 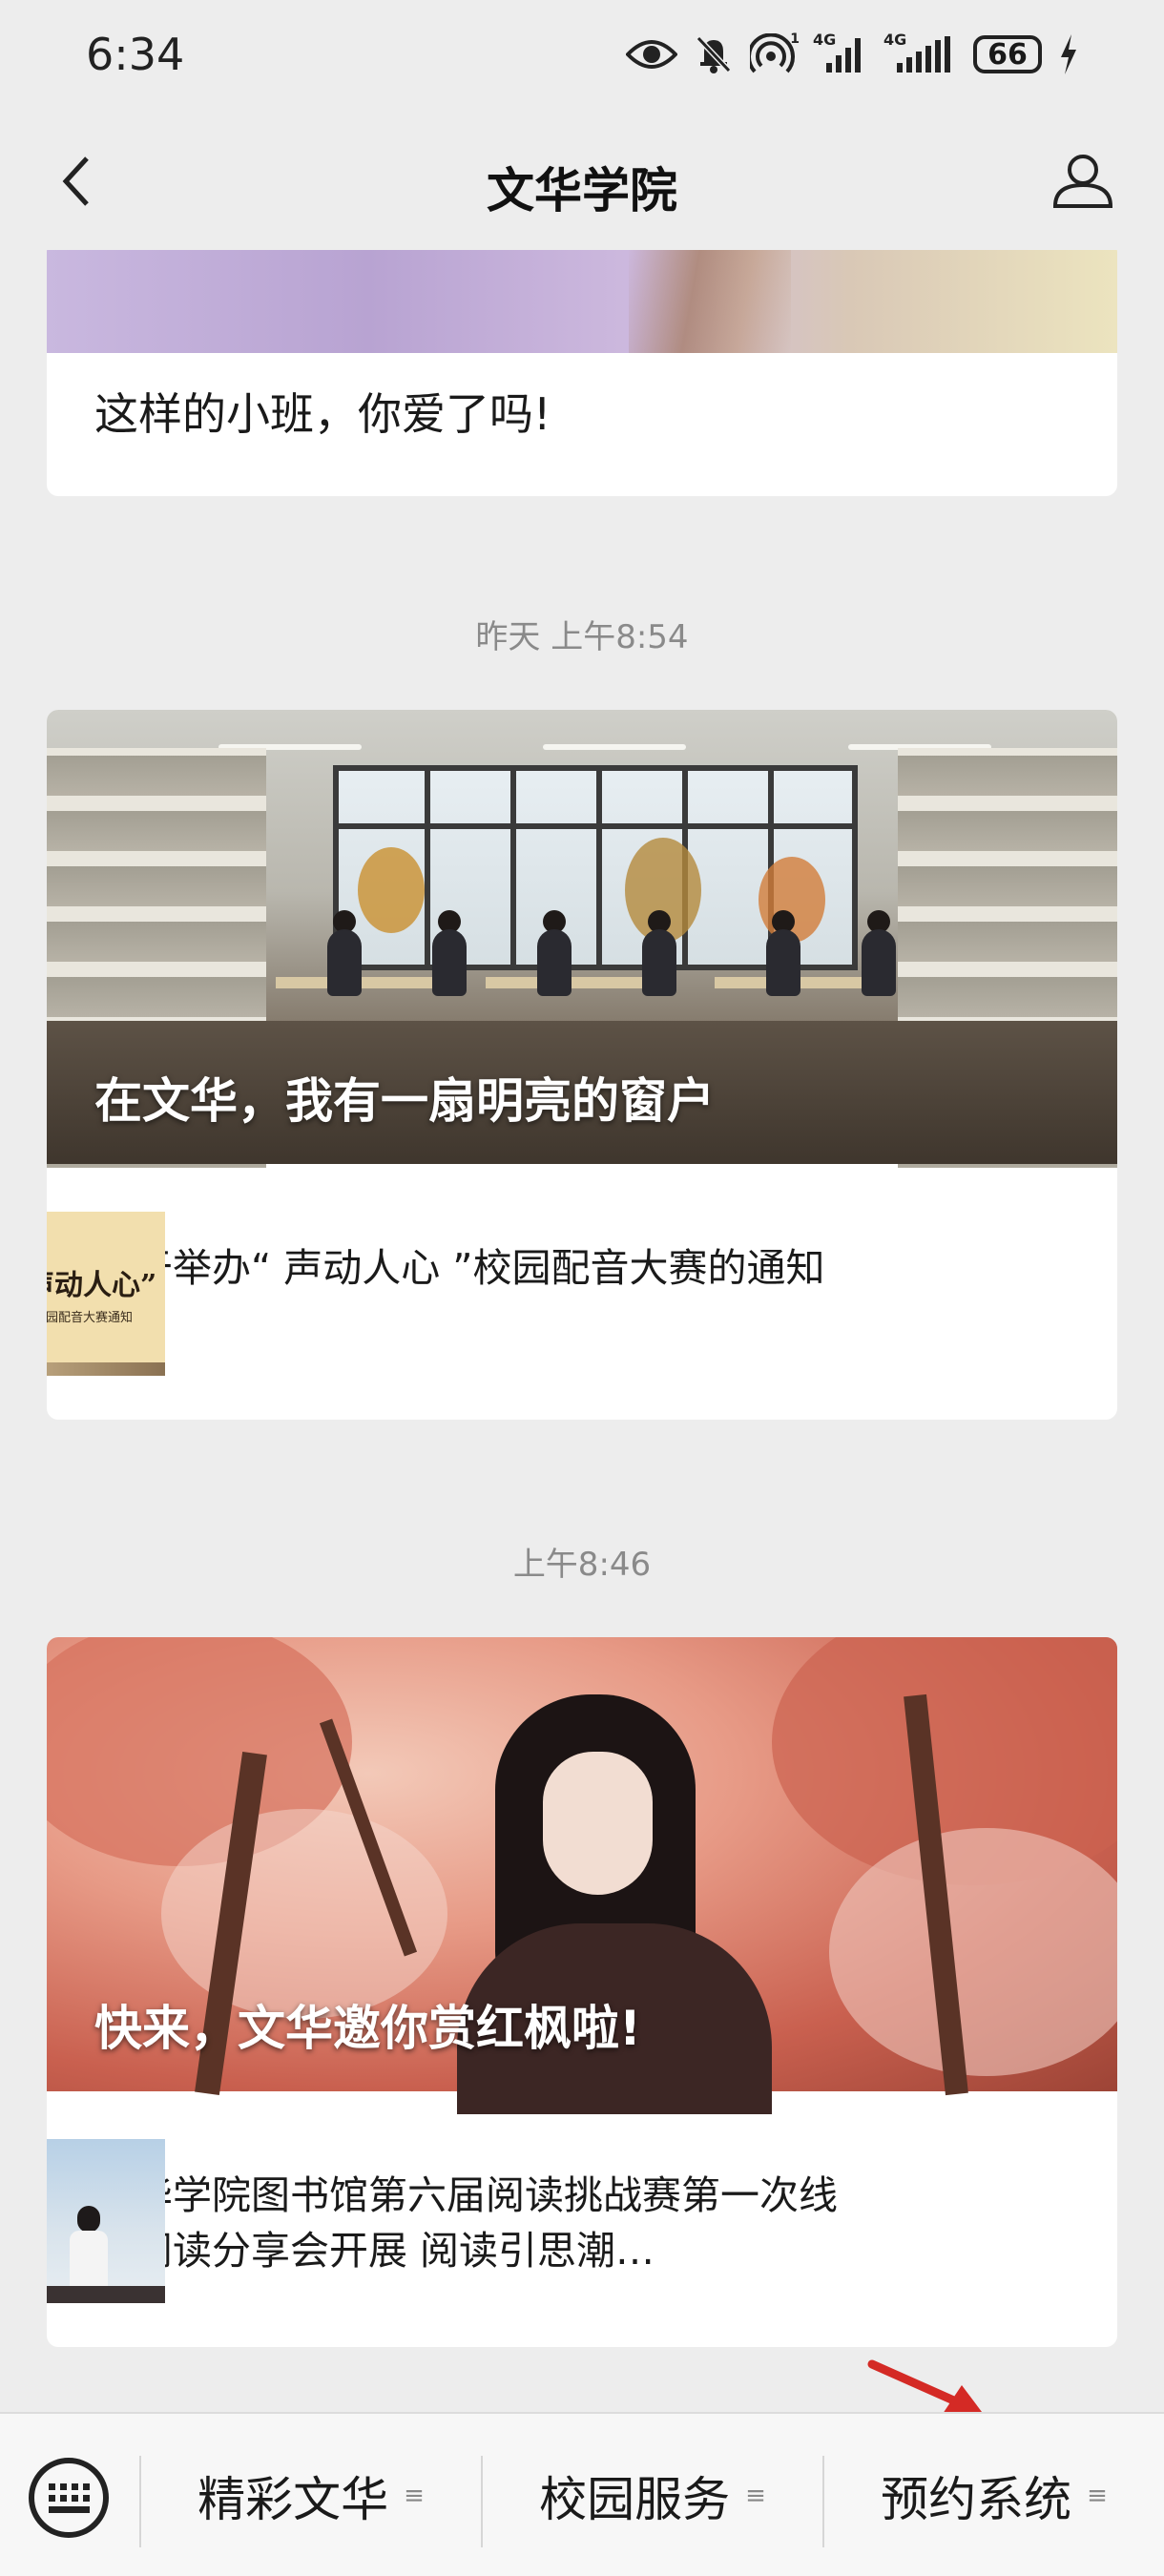 I want to click on menu-item-booking-system: 预约系统 ≡, so click(x=994, y=2495).